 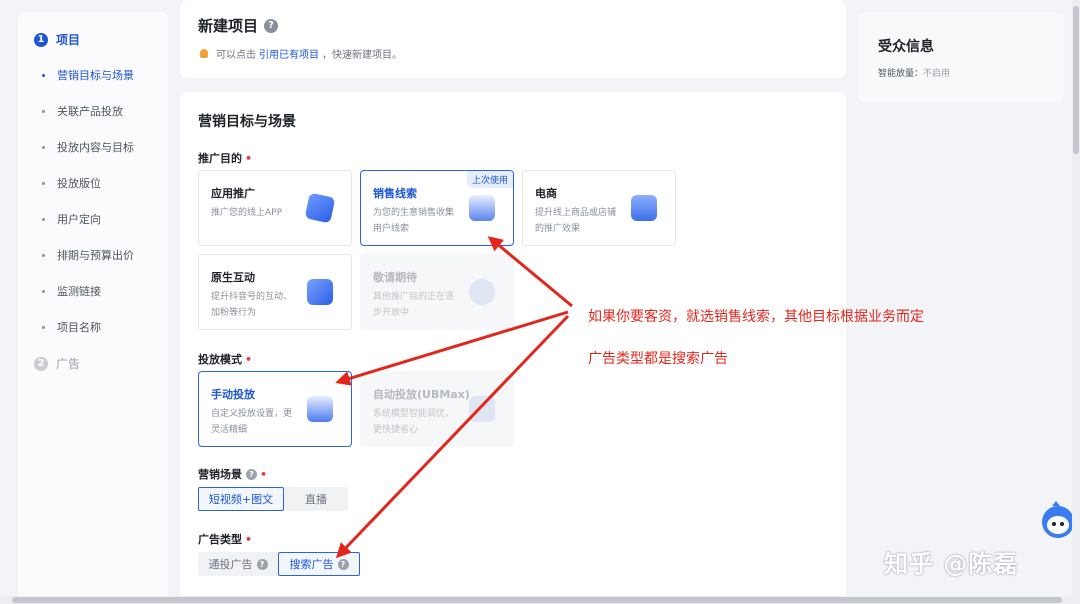 I want to click on adtype-general: 通投广告?, so click(x=238, y=564).